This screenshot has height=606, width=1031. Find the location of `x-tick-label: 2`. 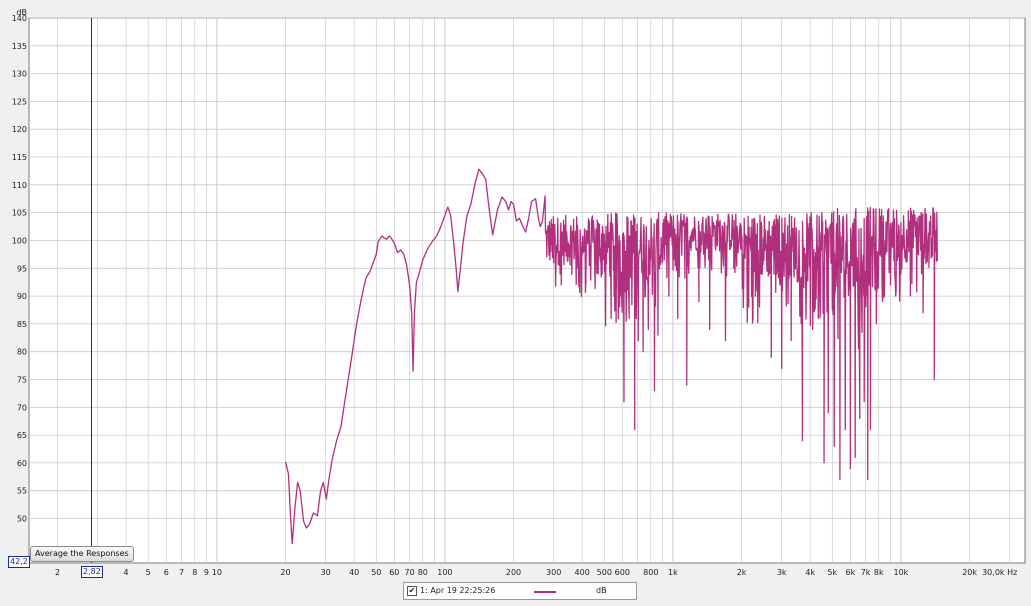

x-tick-label: 2 is located at coordinates (57, 572).